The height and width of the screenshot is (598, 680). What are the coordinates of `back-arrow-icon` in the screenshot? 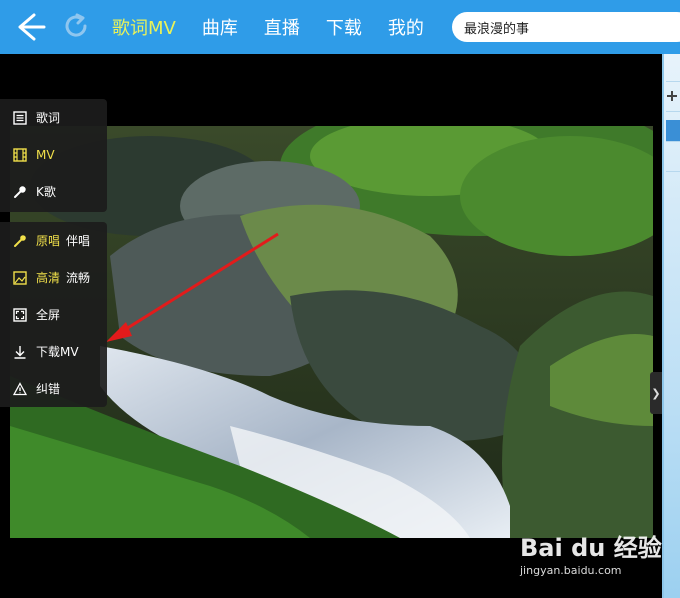 It's located at (32, 27).